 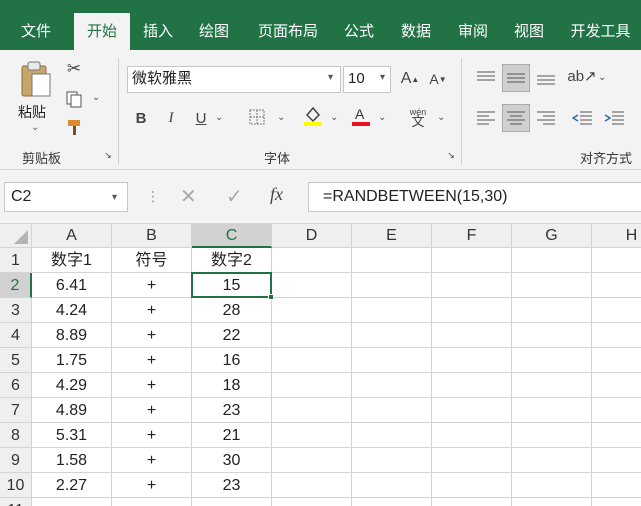 What do you see at coordinates (72, 435) in the screenshot?
I see `cell-a8: 5.31` at bounding box center [72, 435].